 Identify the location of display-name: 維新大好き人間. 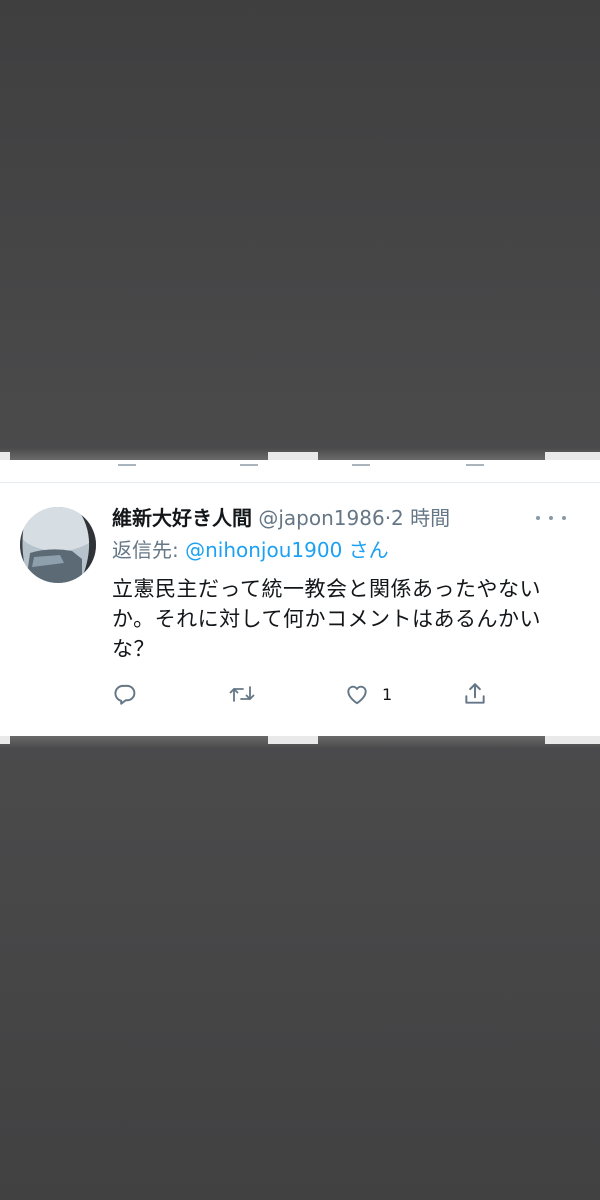
(182, 518).